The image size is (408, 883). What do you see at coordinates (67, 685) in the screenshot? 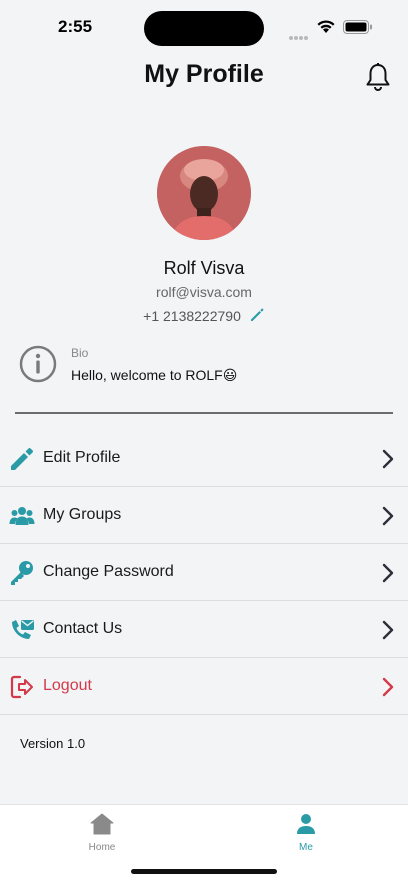
I see `menu-item-label: Logout` at bounding box center [67, 685].